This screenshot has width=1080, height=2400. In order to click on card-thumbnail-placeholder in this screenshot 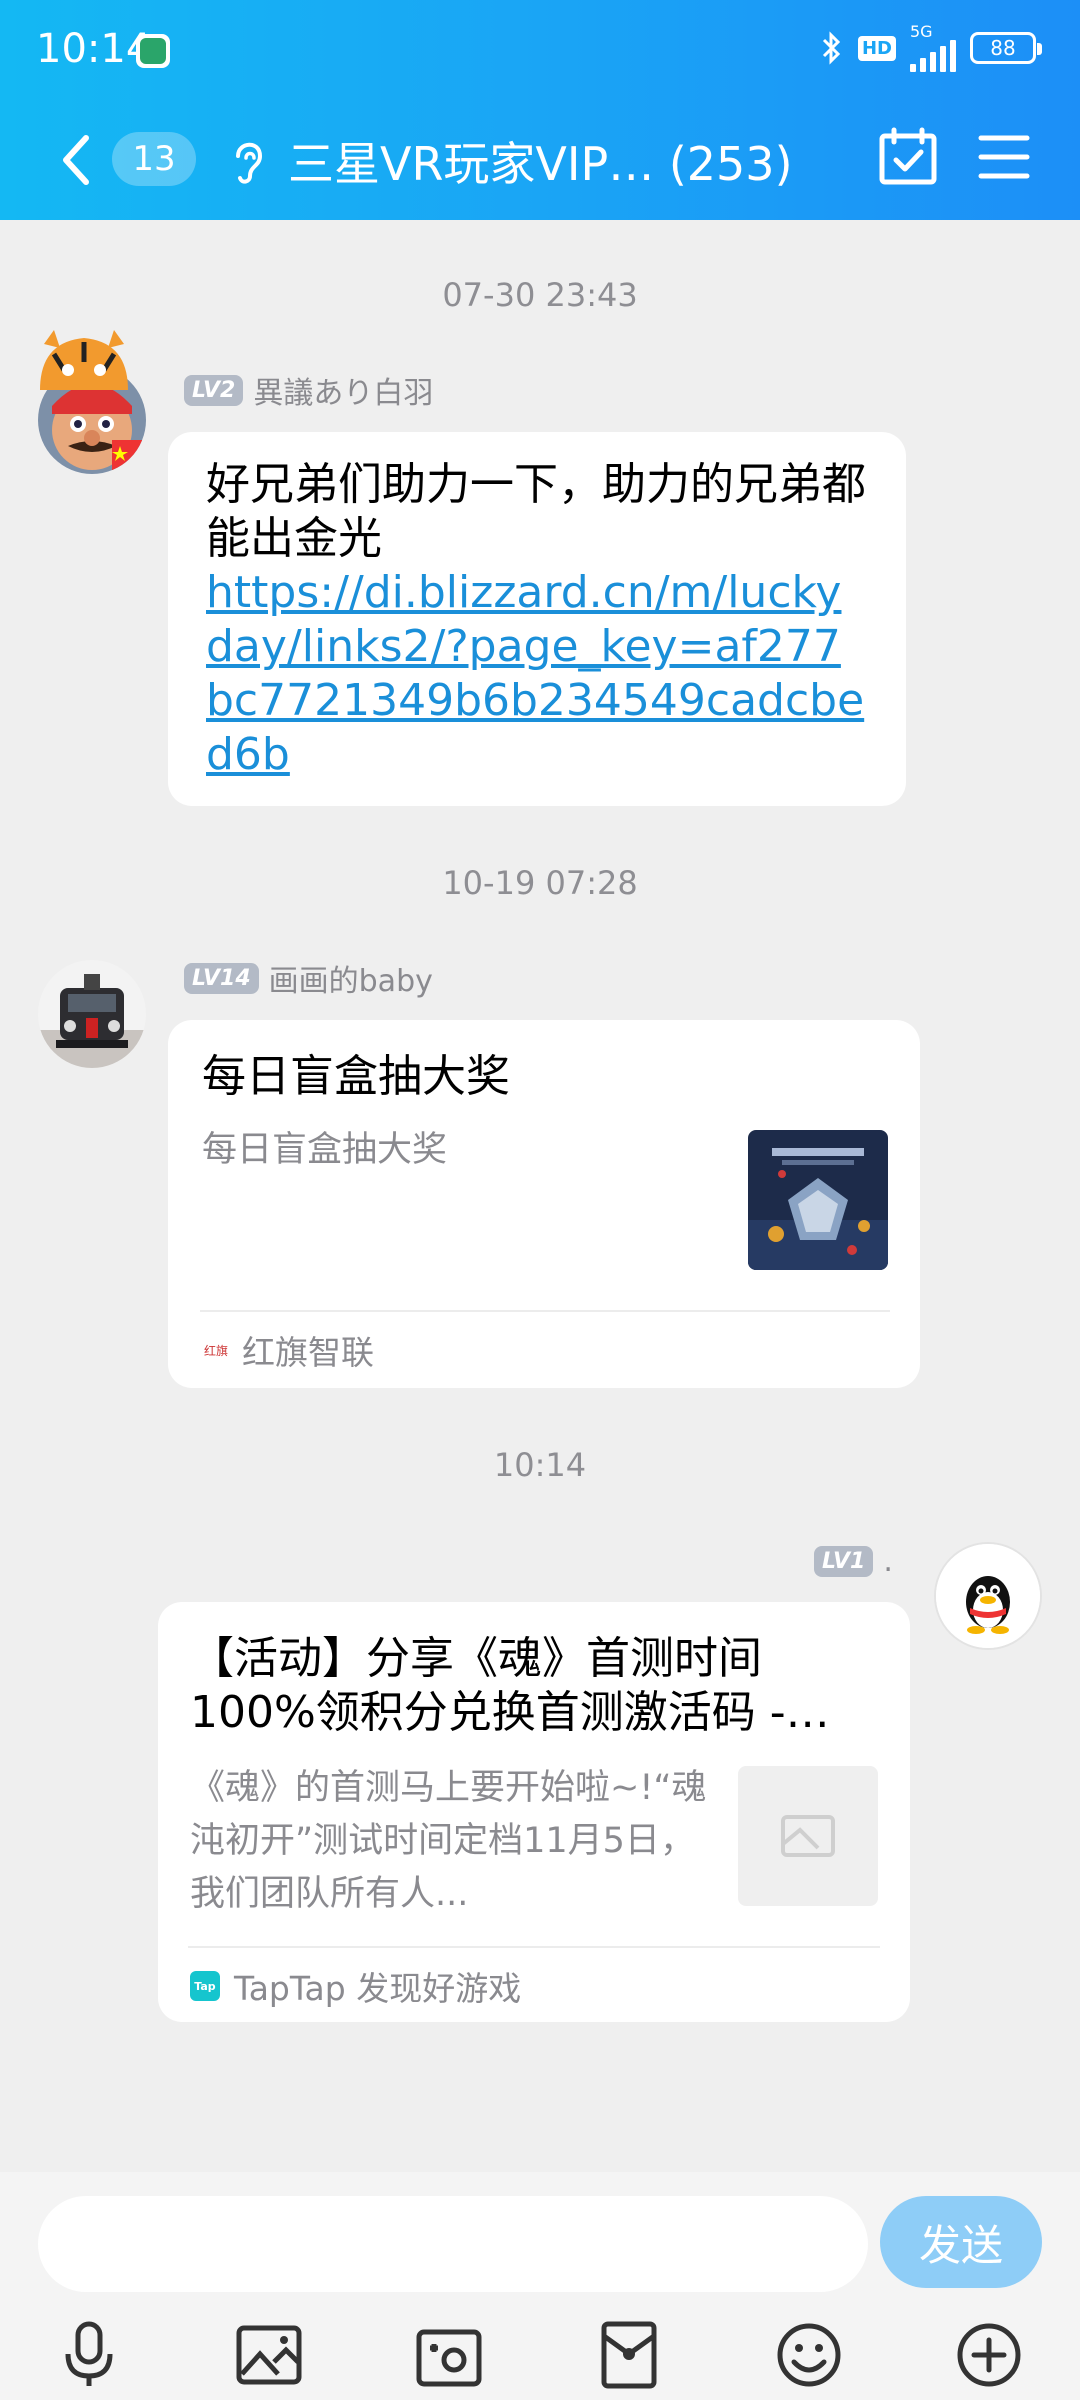, I will do `click(808, 1836)`.